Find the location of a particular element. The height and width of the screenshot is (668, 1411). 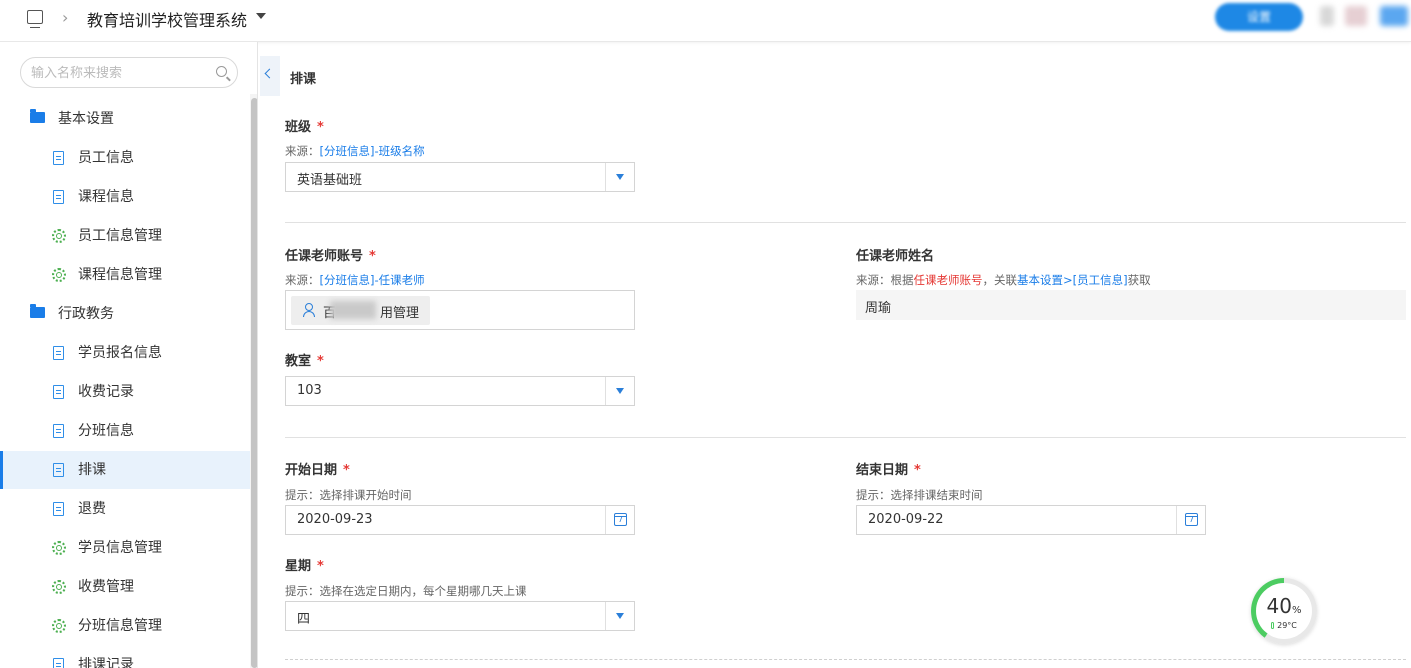

gauge-percent-value: 40 is located at coordinates (1279, 606).